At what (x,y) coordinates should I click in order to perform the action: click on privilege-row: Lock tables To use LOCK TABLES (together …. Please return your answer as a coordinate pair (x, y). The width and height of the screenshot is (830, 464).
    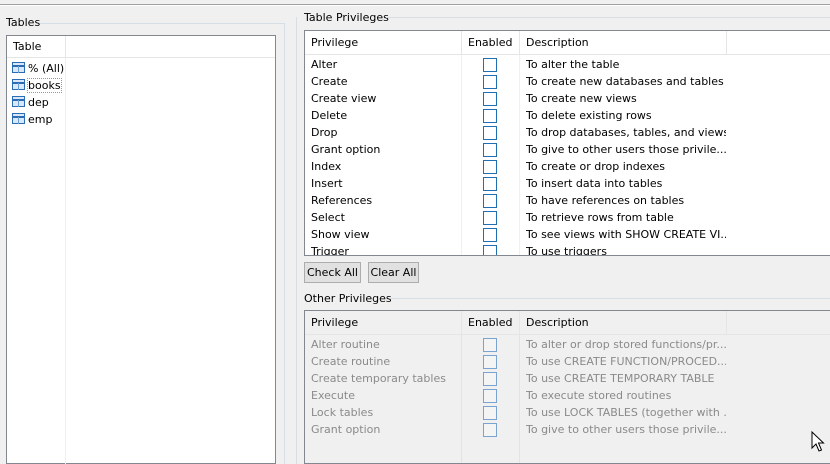
    Looking at the image, I should click on (567, 412).